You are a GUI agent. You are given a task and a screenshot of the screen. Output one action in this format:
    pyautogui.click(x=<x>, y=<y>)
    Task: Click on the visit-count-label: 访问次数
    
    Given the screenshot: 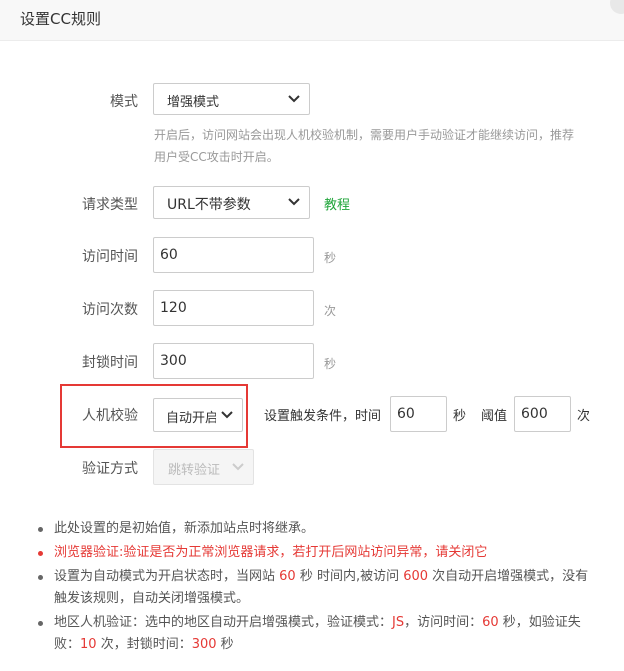 What is the action you would take?
    pyautogui.click(x=110, y=310)
    